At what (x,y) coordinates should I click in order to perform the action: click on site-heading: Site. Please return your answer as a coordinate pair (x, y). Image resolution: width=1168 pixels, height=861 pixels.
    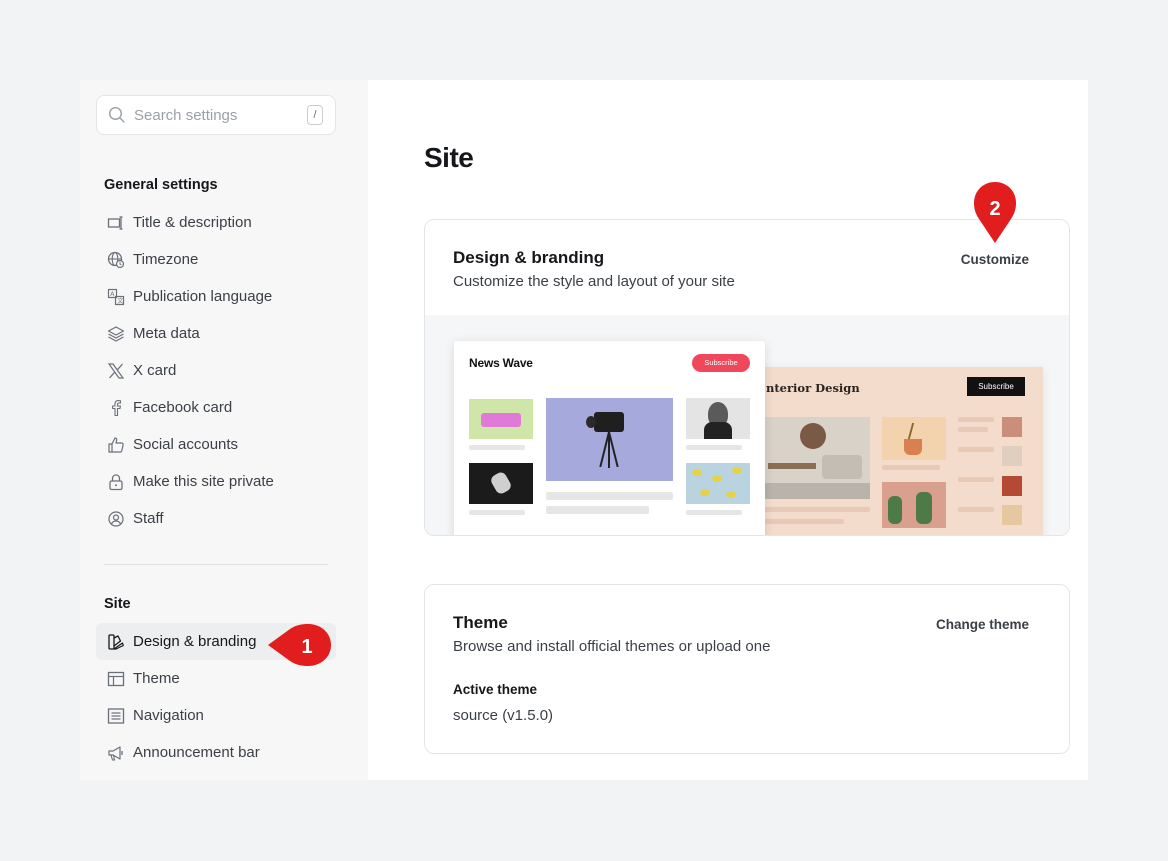
    Looking at the image, I should click on (117, 604).